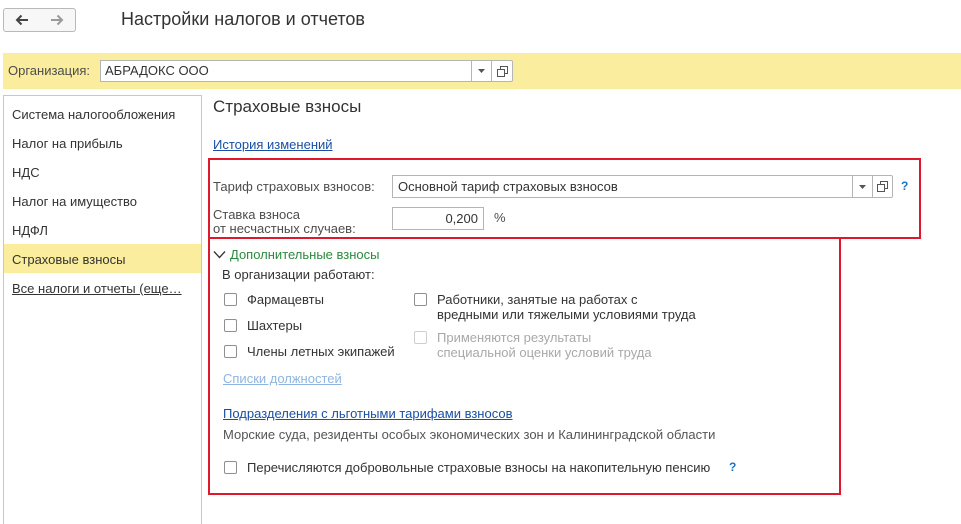 The width and height of the screenshot is (961, 524). I want to click on checkbox-pharmacists: Фармацевты, so click(274, 299).